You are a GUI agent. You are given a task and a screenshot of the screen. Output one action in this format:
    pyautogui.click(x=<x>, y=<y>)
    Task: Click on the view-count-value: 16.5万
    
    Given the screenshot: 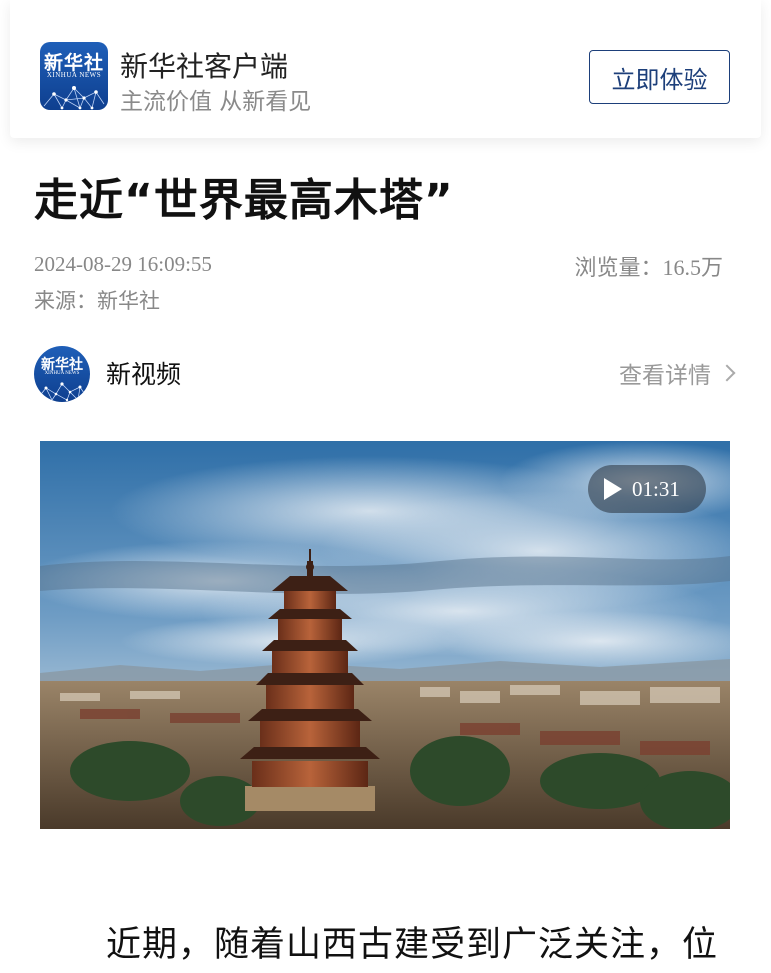 What is the action you would take?
    pyautogui.click(x=692, y=267)
    